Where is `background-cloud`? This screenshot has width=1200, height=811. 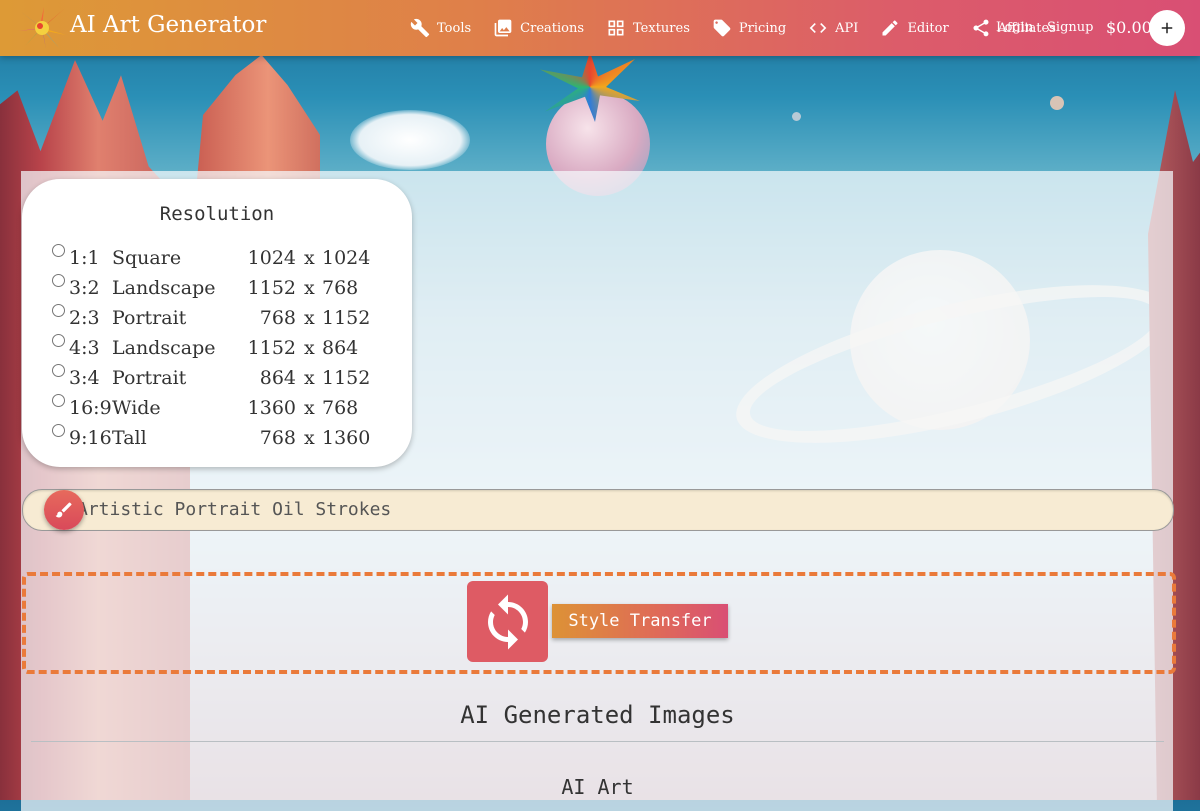
background-cloud is located at coordinates (410, 140).